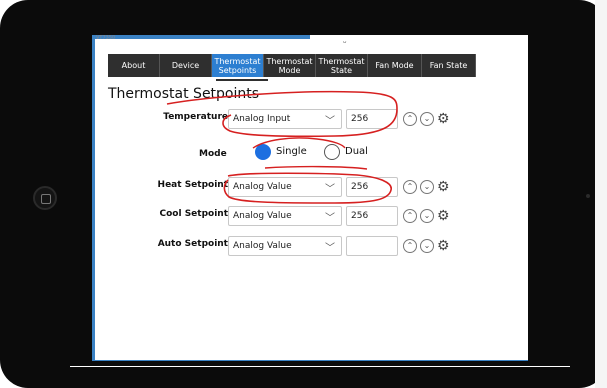 This screenshot has width=607, height=388. Describe the element at coordinates (262, 187) in the screenshot. I see `heat-setpoint-select-value: Analog Value` at that location.